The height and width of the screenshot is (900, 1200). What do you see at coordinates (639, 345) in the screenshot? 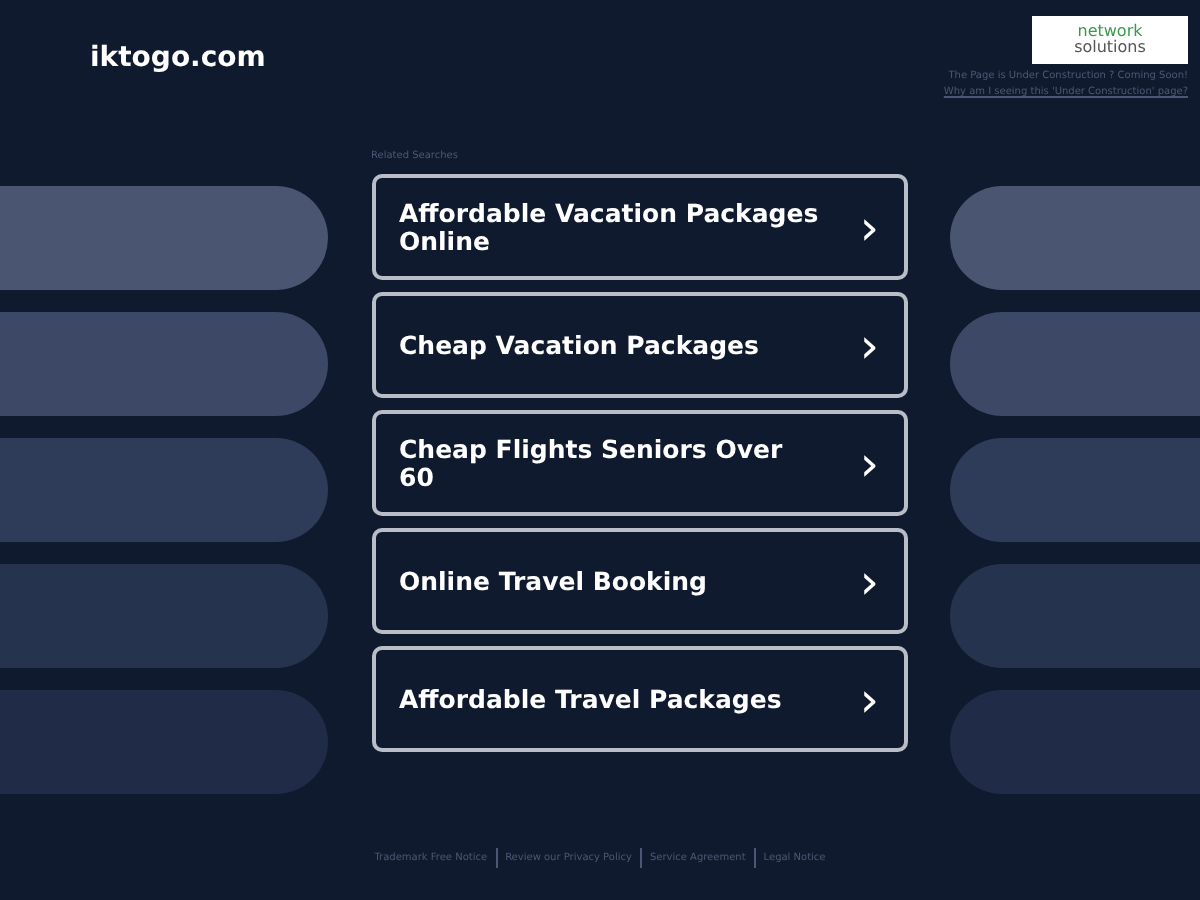
I see `search-link: Cheap Vacation Packages ›` at bounding box center [639, 345].